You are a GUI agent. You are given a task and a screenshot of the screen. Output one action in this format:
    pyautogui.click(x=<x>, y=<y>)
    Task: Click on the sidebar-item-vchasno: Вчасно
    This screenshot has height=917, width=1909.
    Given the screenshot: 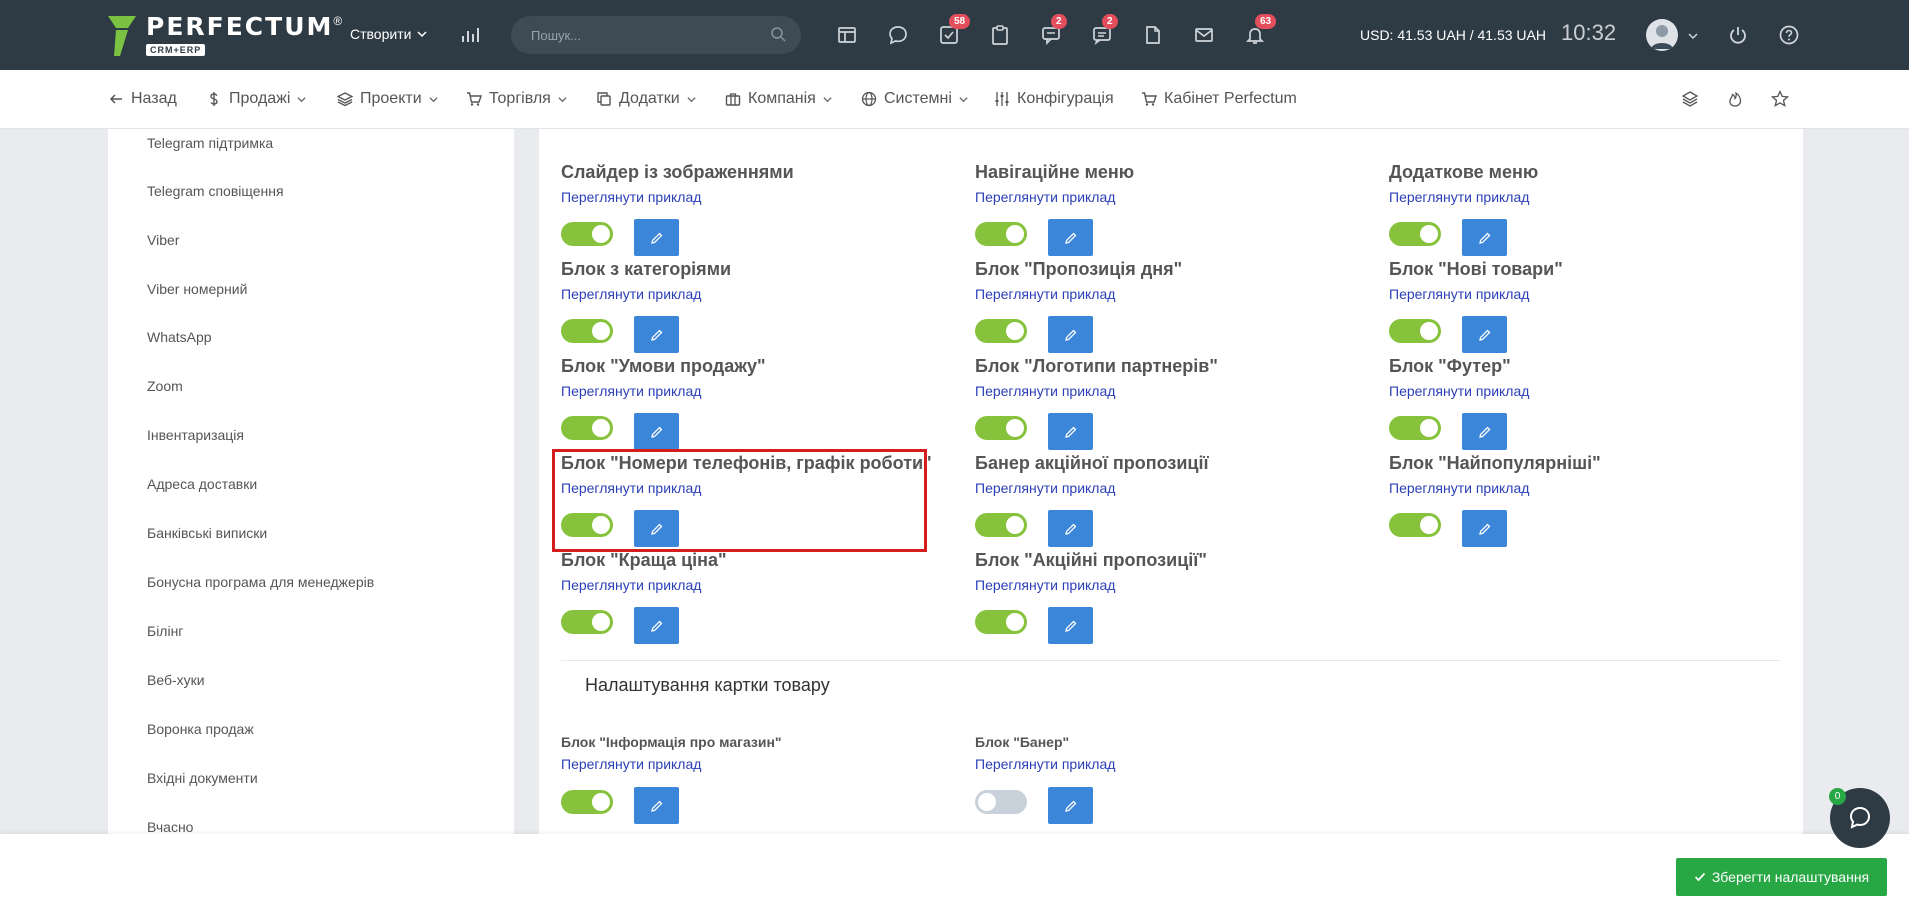 What is the action you would take?
    pyautogui.click(x=170, y=827)
    